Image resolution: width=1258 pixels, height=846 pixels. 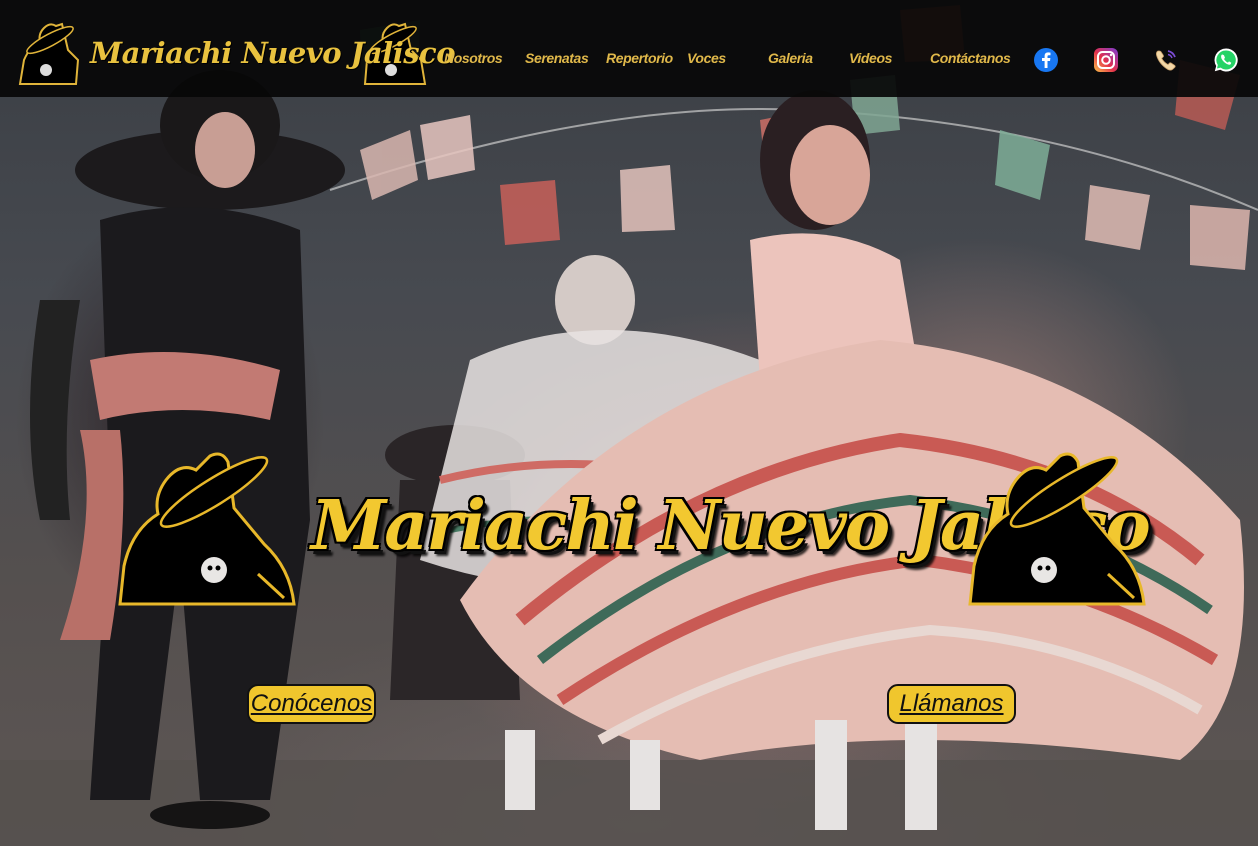 What do you see at coordinates (1057, 529) in the screenshot?
I see `mariachi-silhouette-large-right-icon` at bounding box center [1057, 529].